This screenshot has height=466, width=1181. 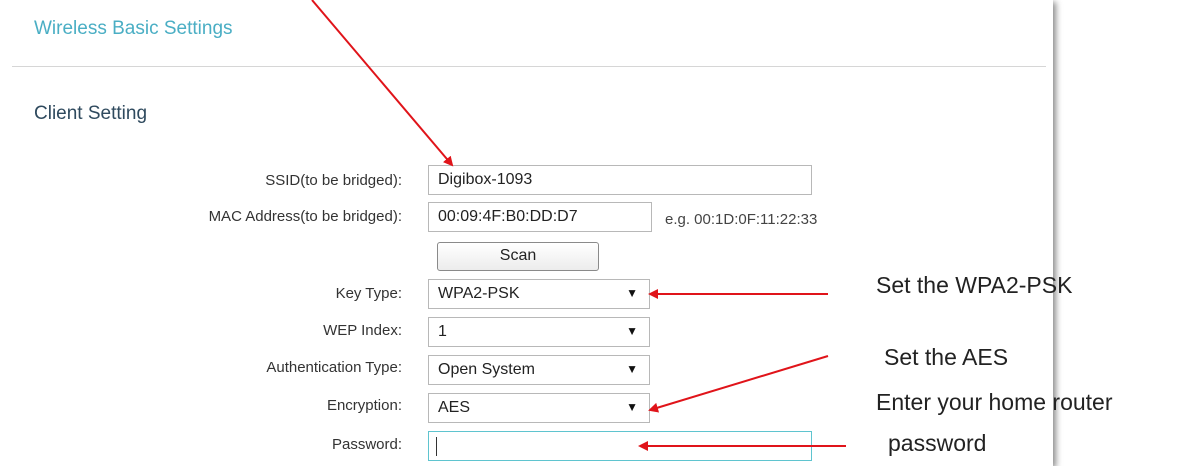 What do you see at coordinates (738, 384) in the screenshot?
I see `arrow-to-encryption` at bounding box center [738, 384].